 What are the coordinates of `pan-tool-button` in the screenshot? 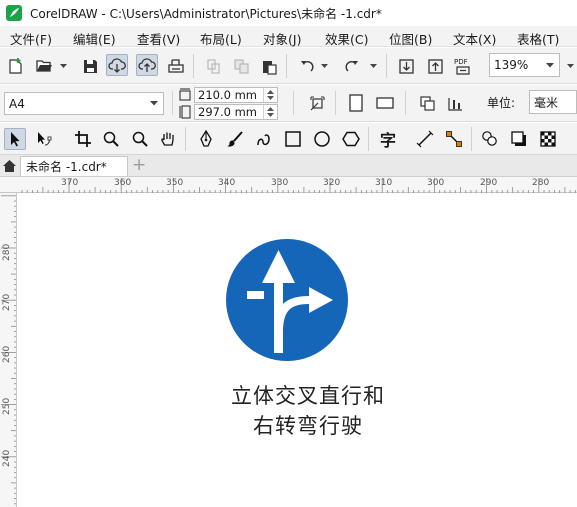 It's located at (168, 139).